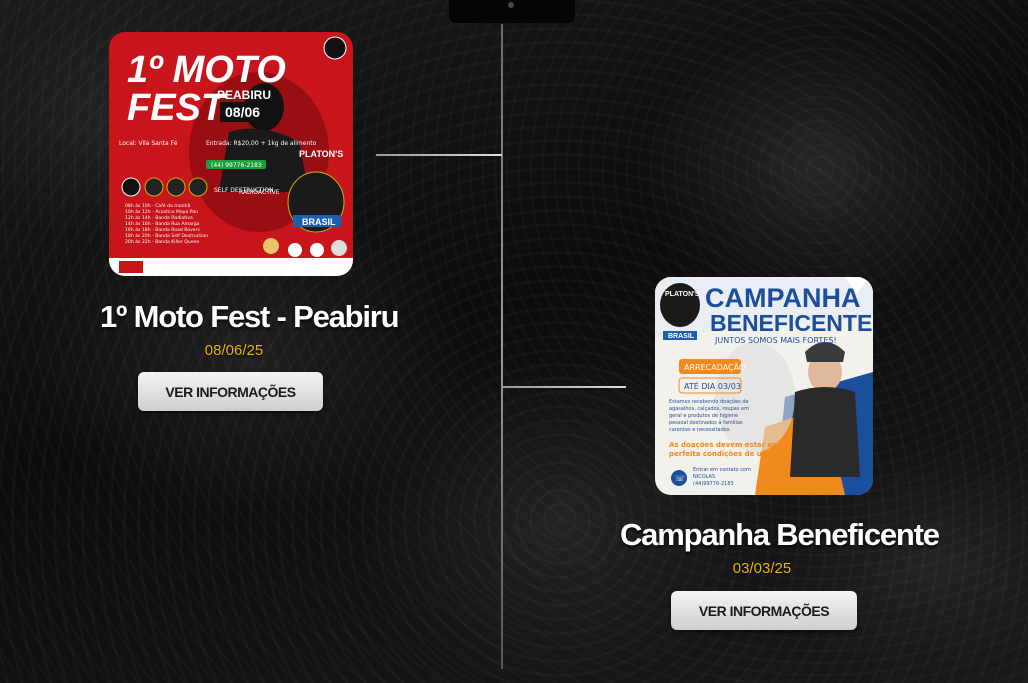  What do you see at coordinates (724, 445) in the screenshot?
I see `poster2-notice-line: As doações devem estar em` at bounding box center [724, 445].